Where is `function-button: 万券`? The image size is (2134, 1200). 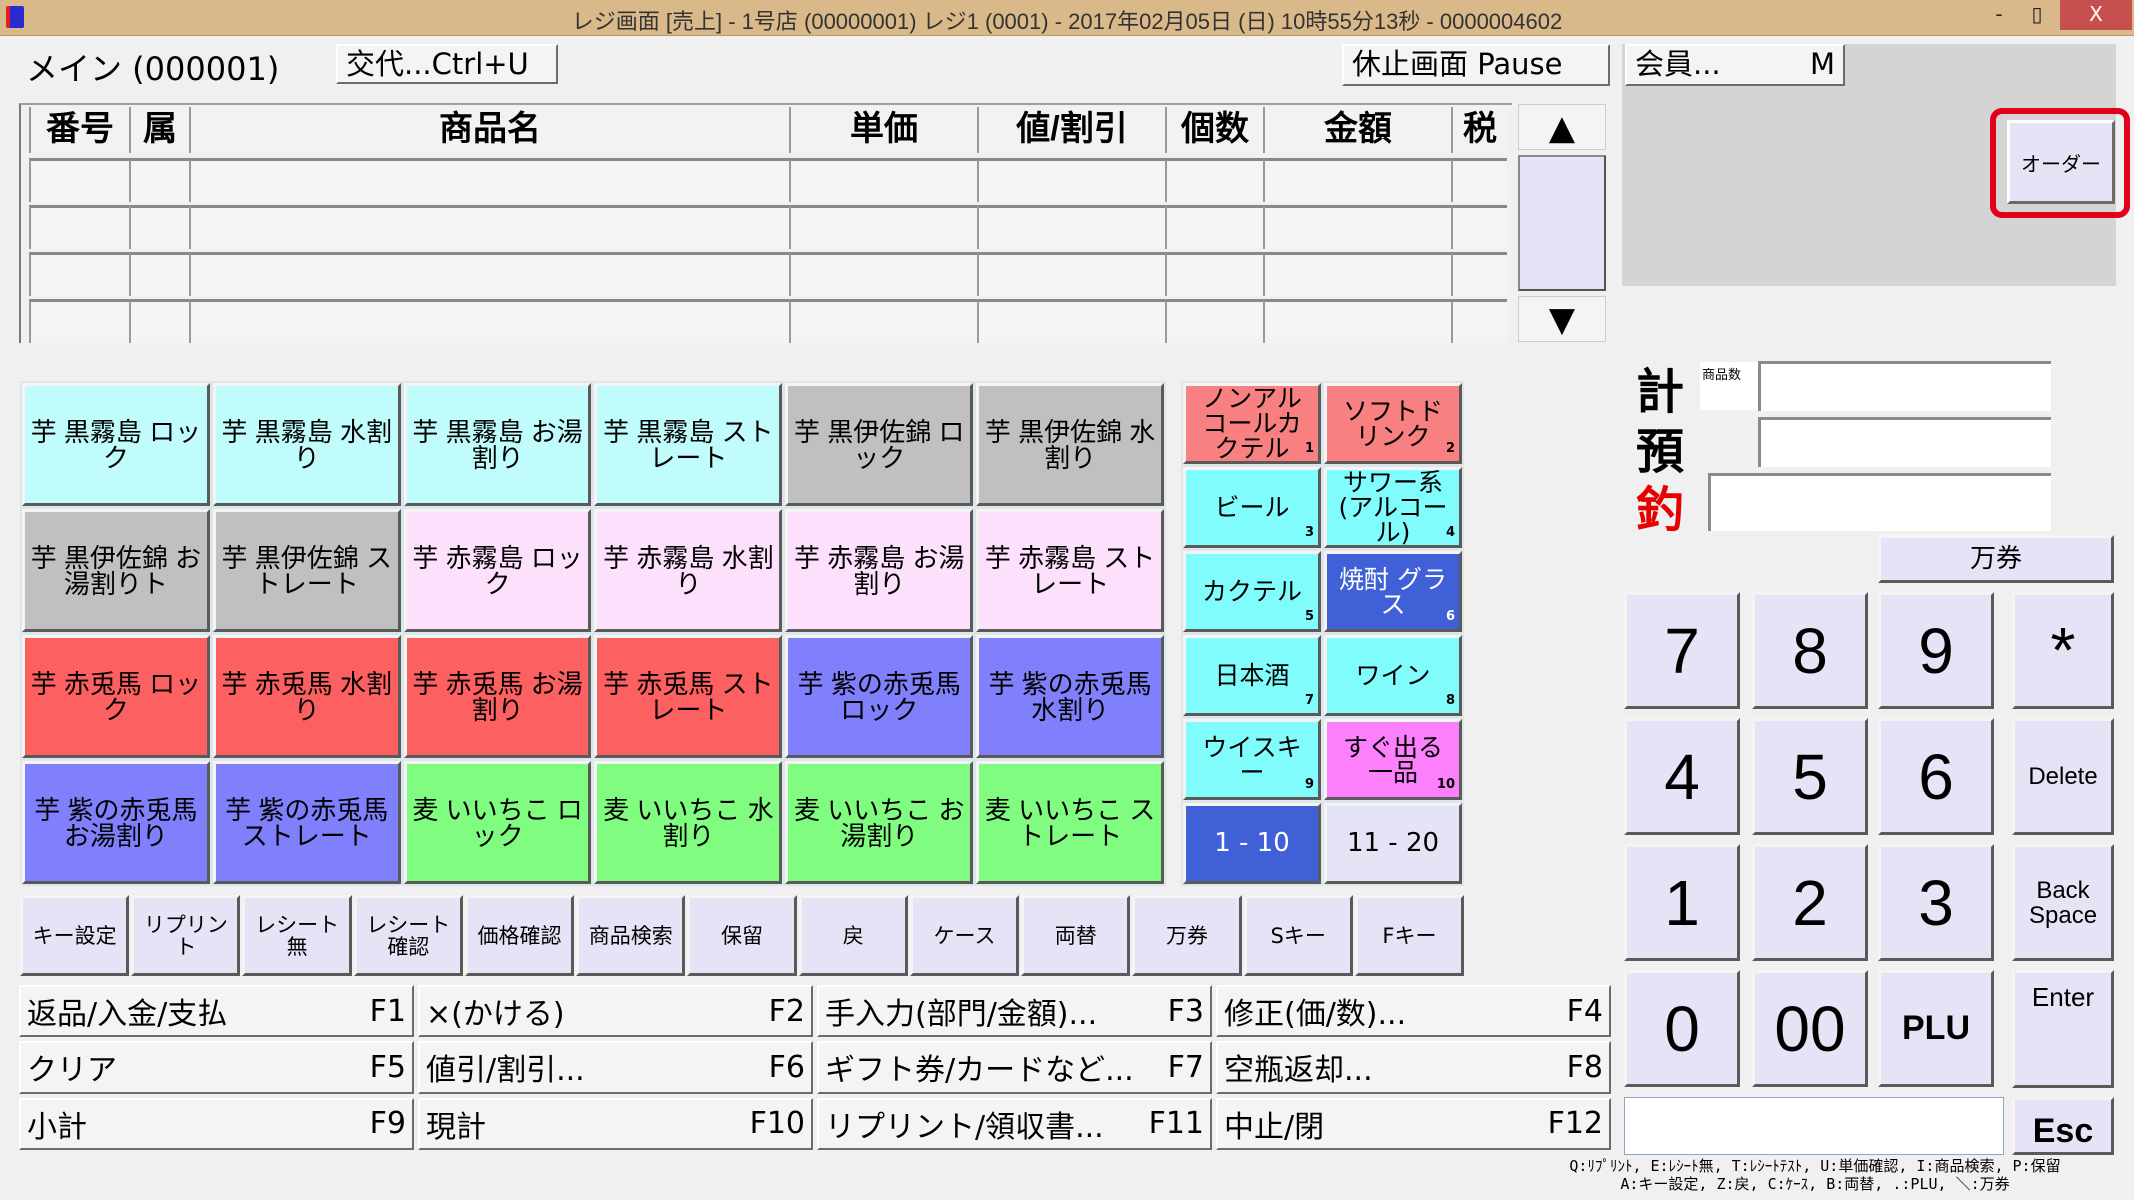 function-button: 万券 is located at coordinates (1187, 935).